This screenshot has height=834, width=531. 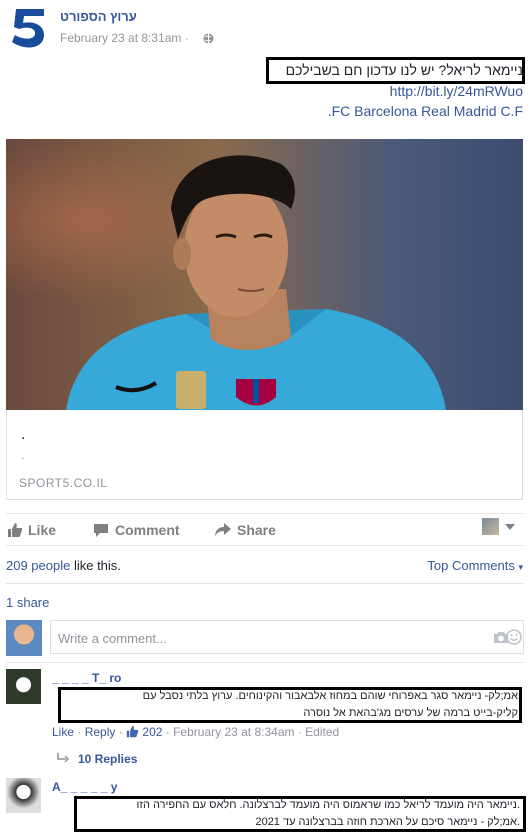 I want to click on share-button: Share, so click(x=256, y=530).